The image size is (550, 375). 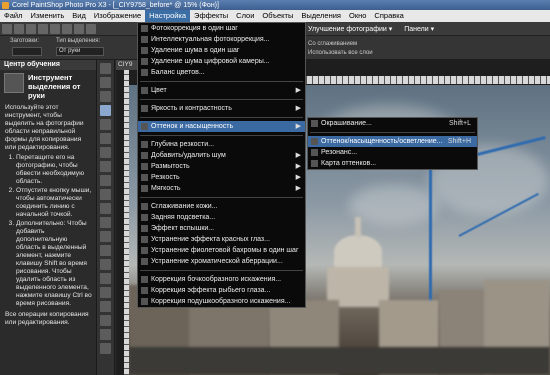 What do you see at coordinates (105, 110) in the screenshot?
I see `freehand-selection-tool-icon` at bounding box center [105, 110].